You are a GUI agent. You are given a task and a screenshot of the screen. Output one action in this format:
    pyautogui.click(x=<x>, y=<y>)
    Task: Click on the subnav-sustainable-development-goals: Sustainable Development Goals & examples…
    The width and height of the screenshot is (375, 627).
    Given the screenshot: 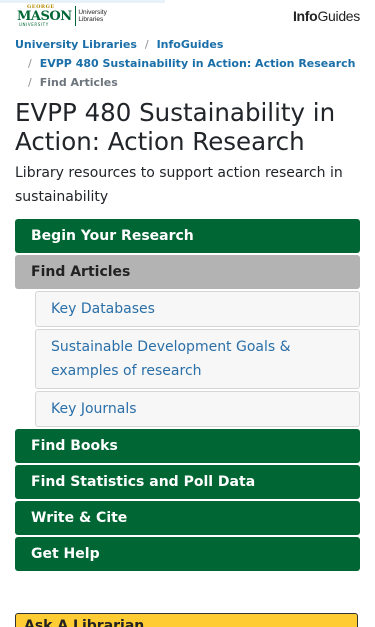 What is the action you would take?
    pyautogui.click(x=197, y=359)
    